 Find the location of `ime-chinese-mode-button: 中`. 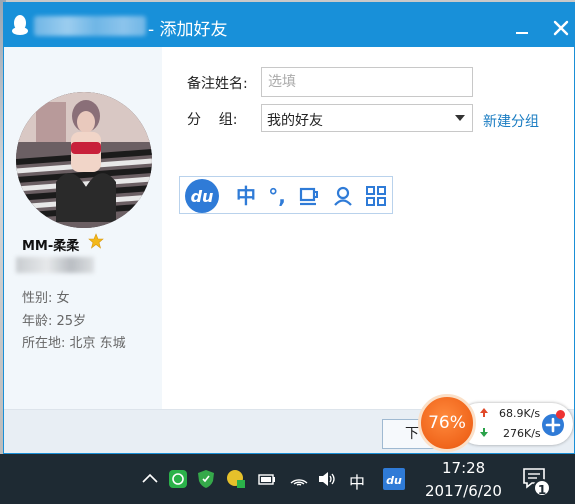

ime-chinese-mode-button: 中 is located at coordinates (246, 196).